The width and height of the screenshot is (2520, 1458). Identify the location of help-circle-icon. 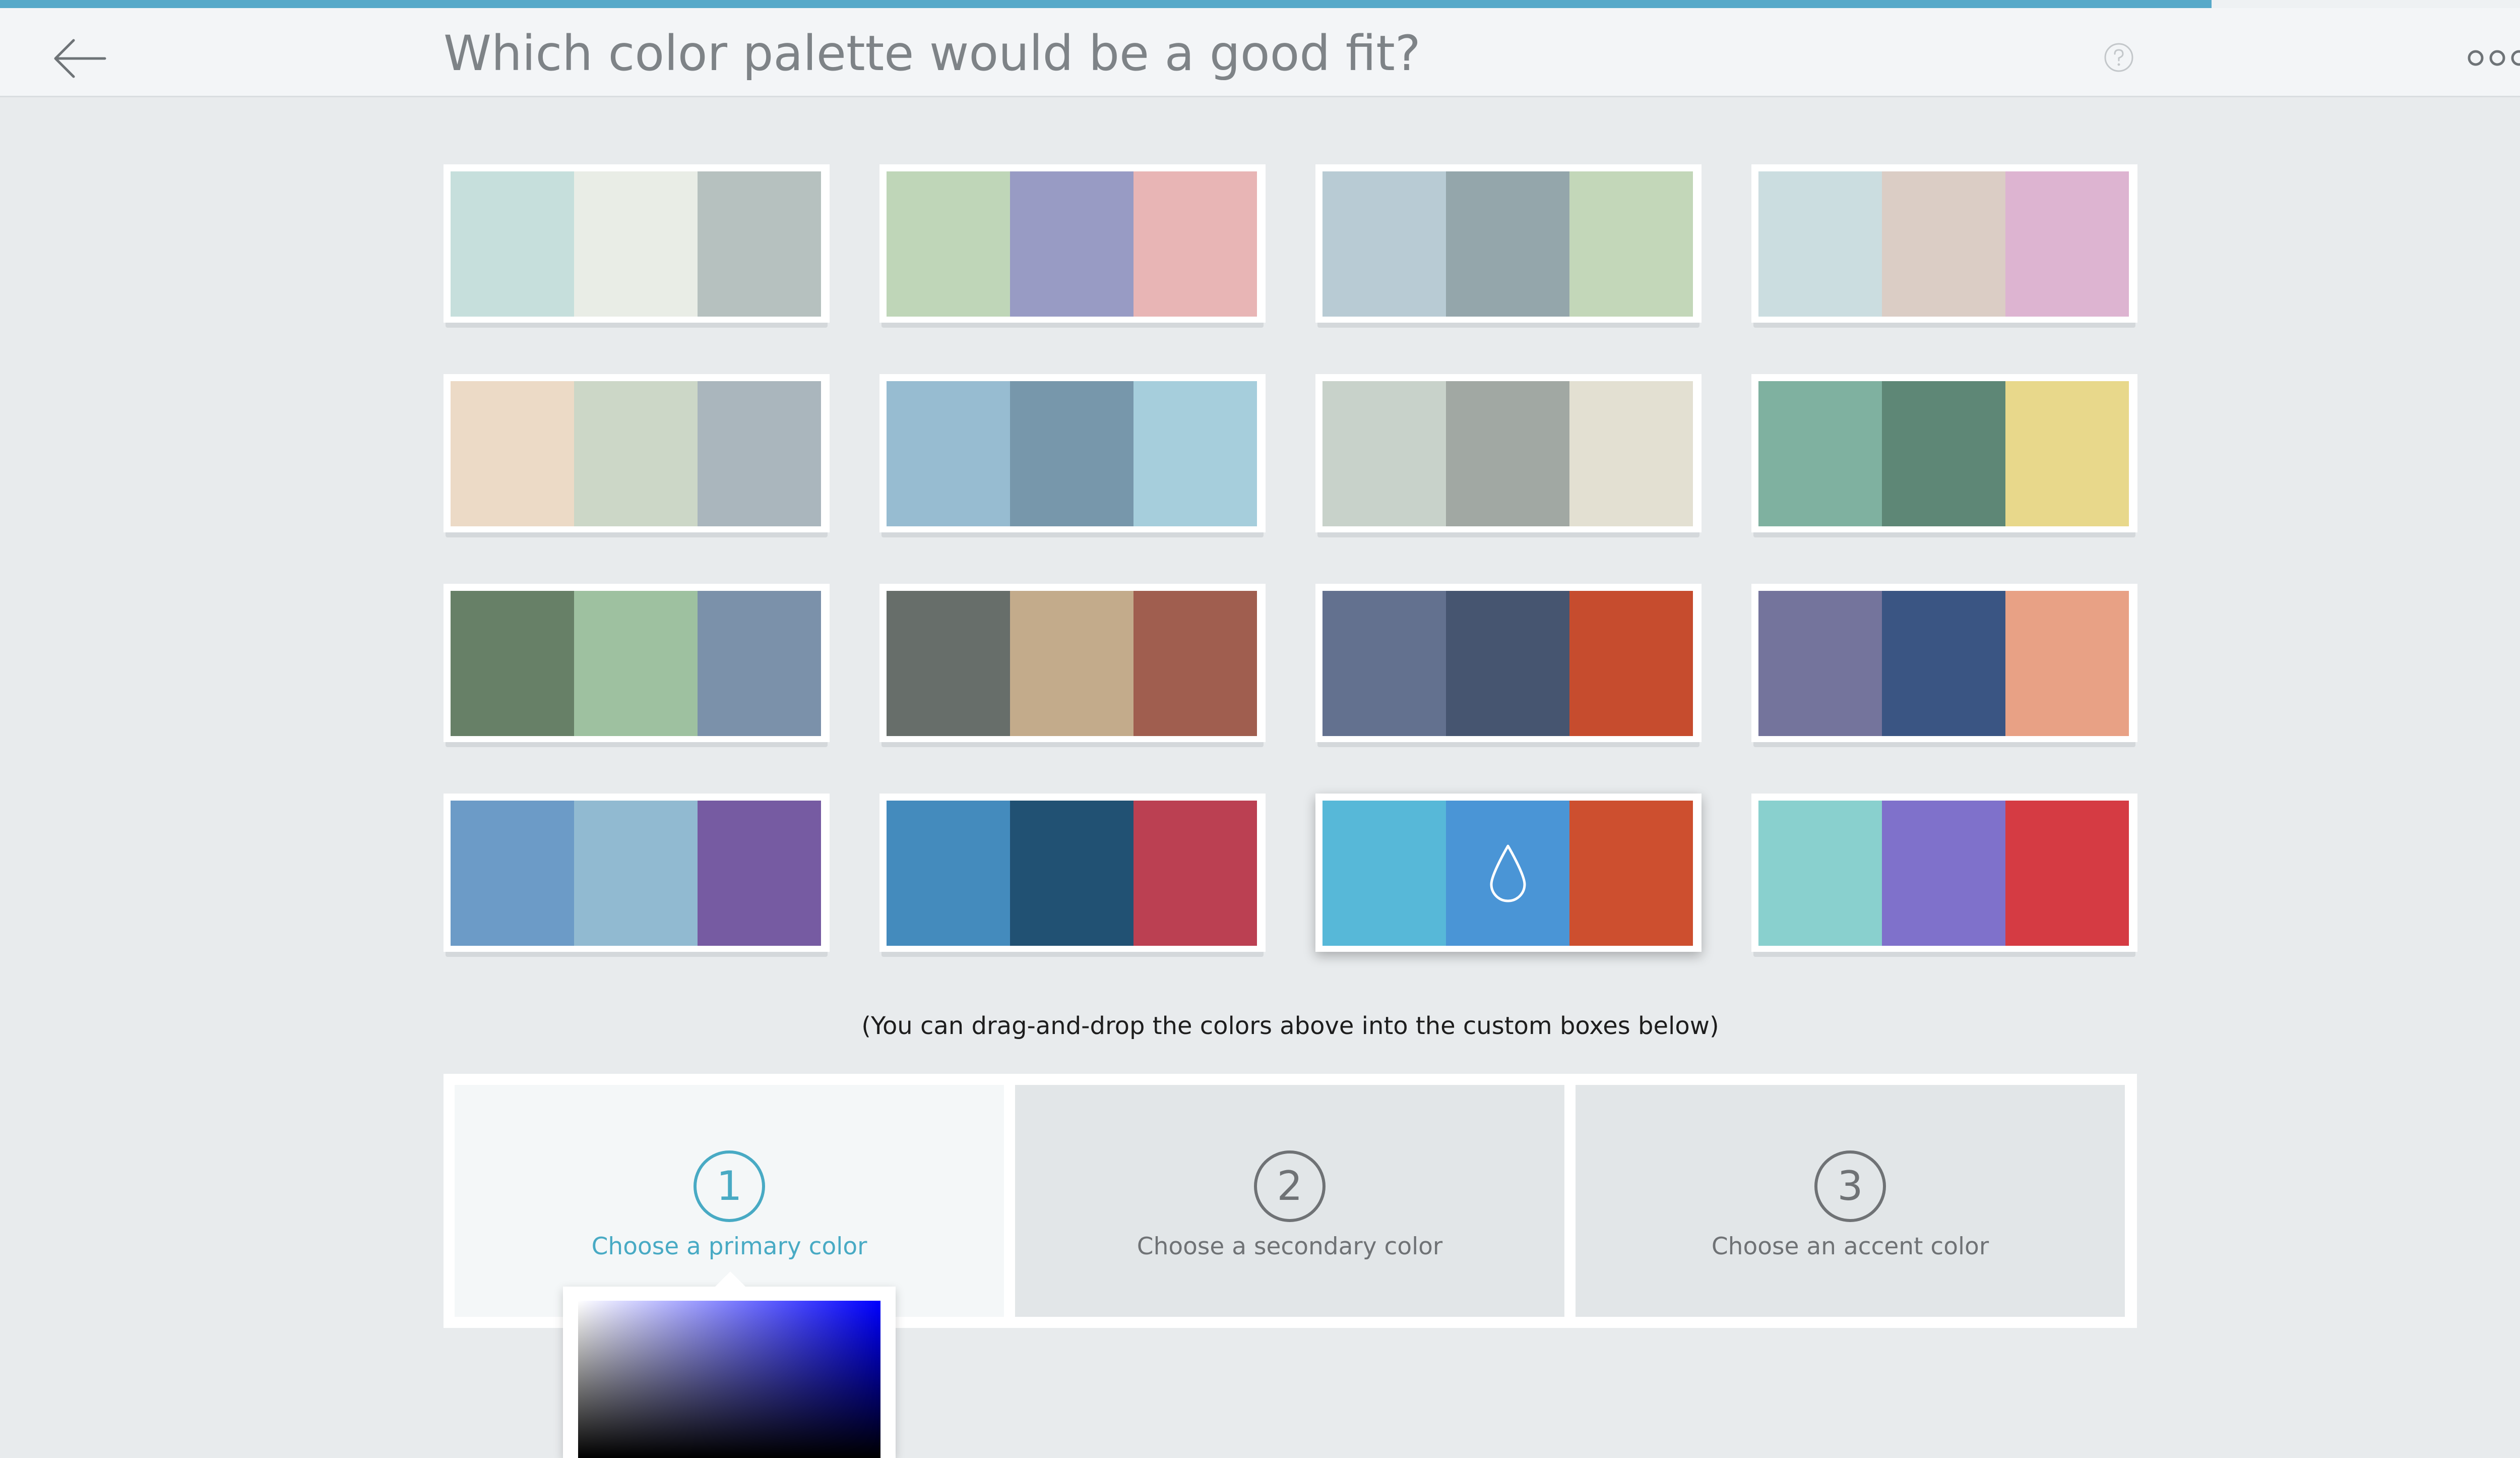
(2118, 57).